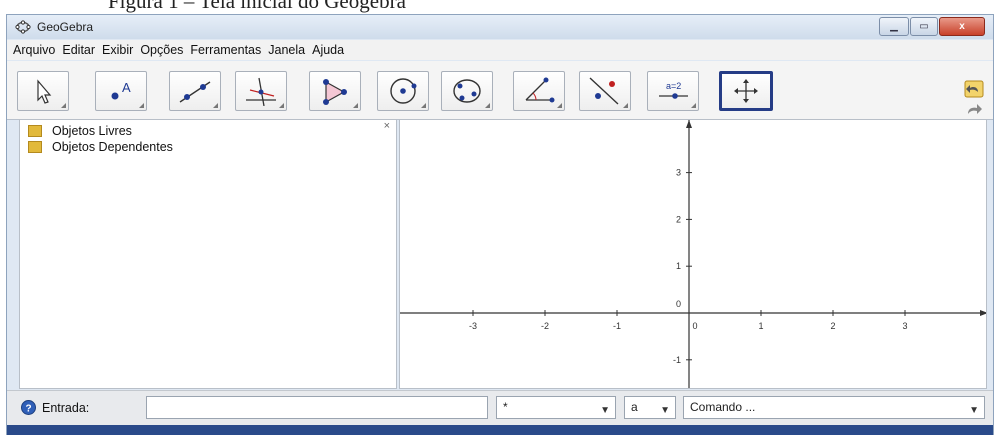 This screenshot has height=442, width=998. I want to click on move-graphics-view-tool-button, so click(746, 91).